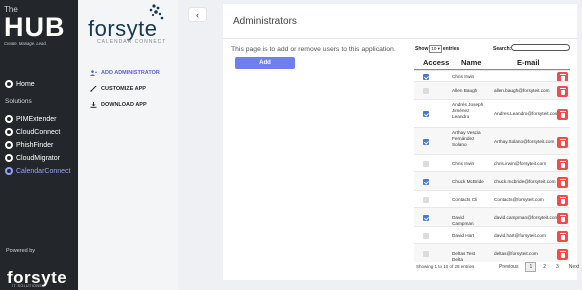  What do you see at coordinates (93, 105) in the screenshot?
I see `download-icon` at bounding box center [93, 105].